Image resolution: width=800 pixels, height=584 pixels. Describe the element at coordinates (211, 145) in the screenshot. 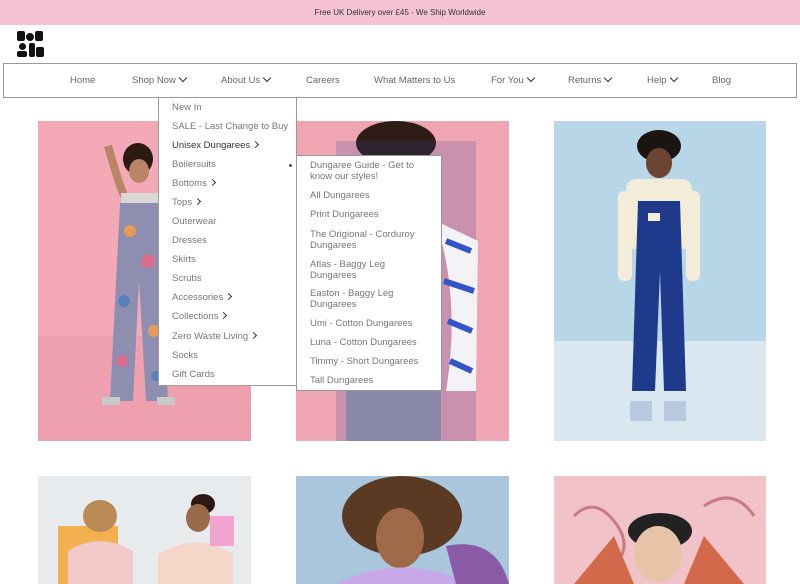

I see `menu-item-label: Unisex Dungarees` at that location.